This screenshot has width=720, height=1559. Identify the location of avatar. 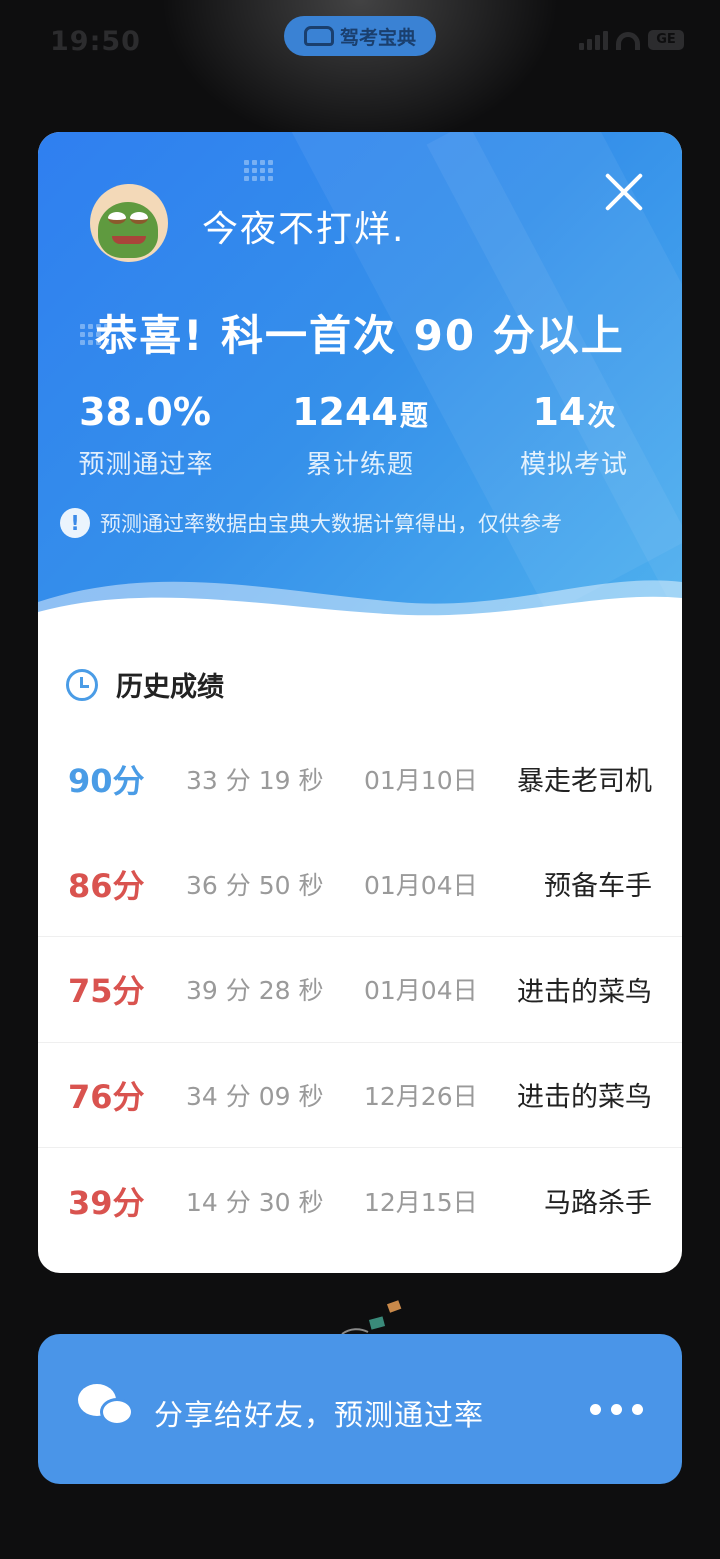
(129, 223).